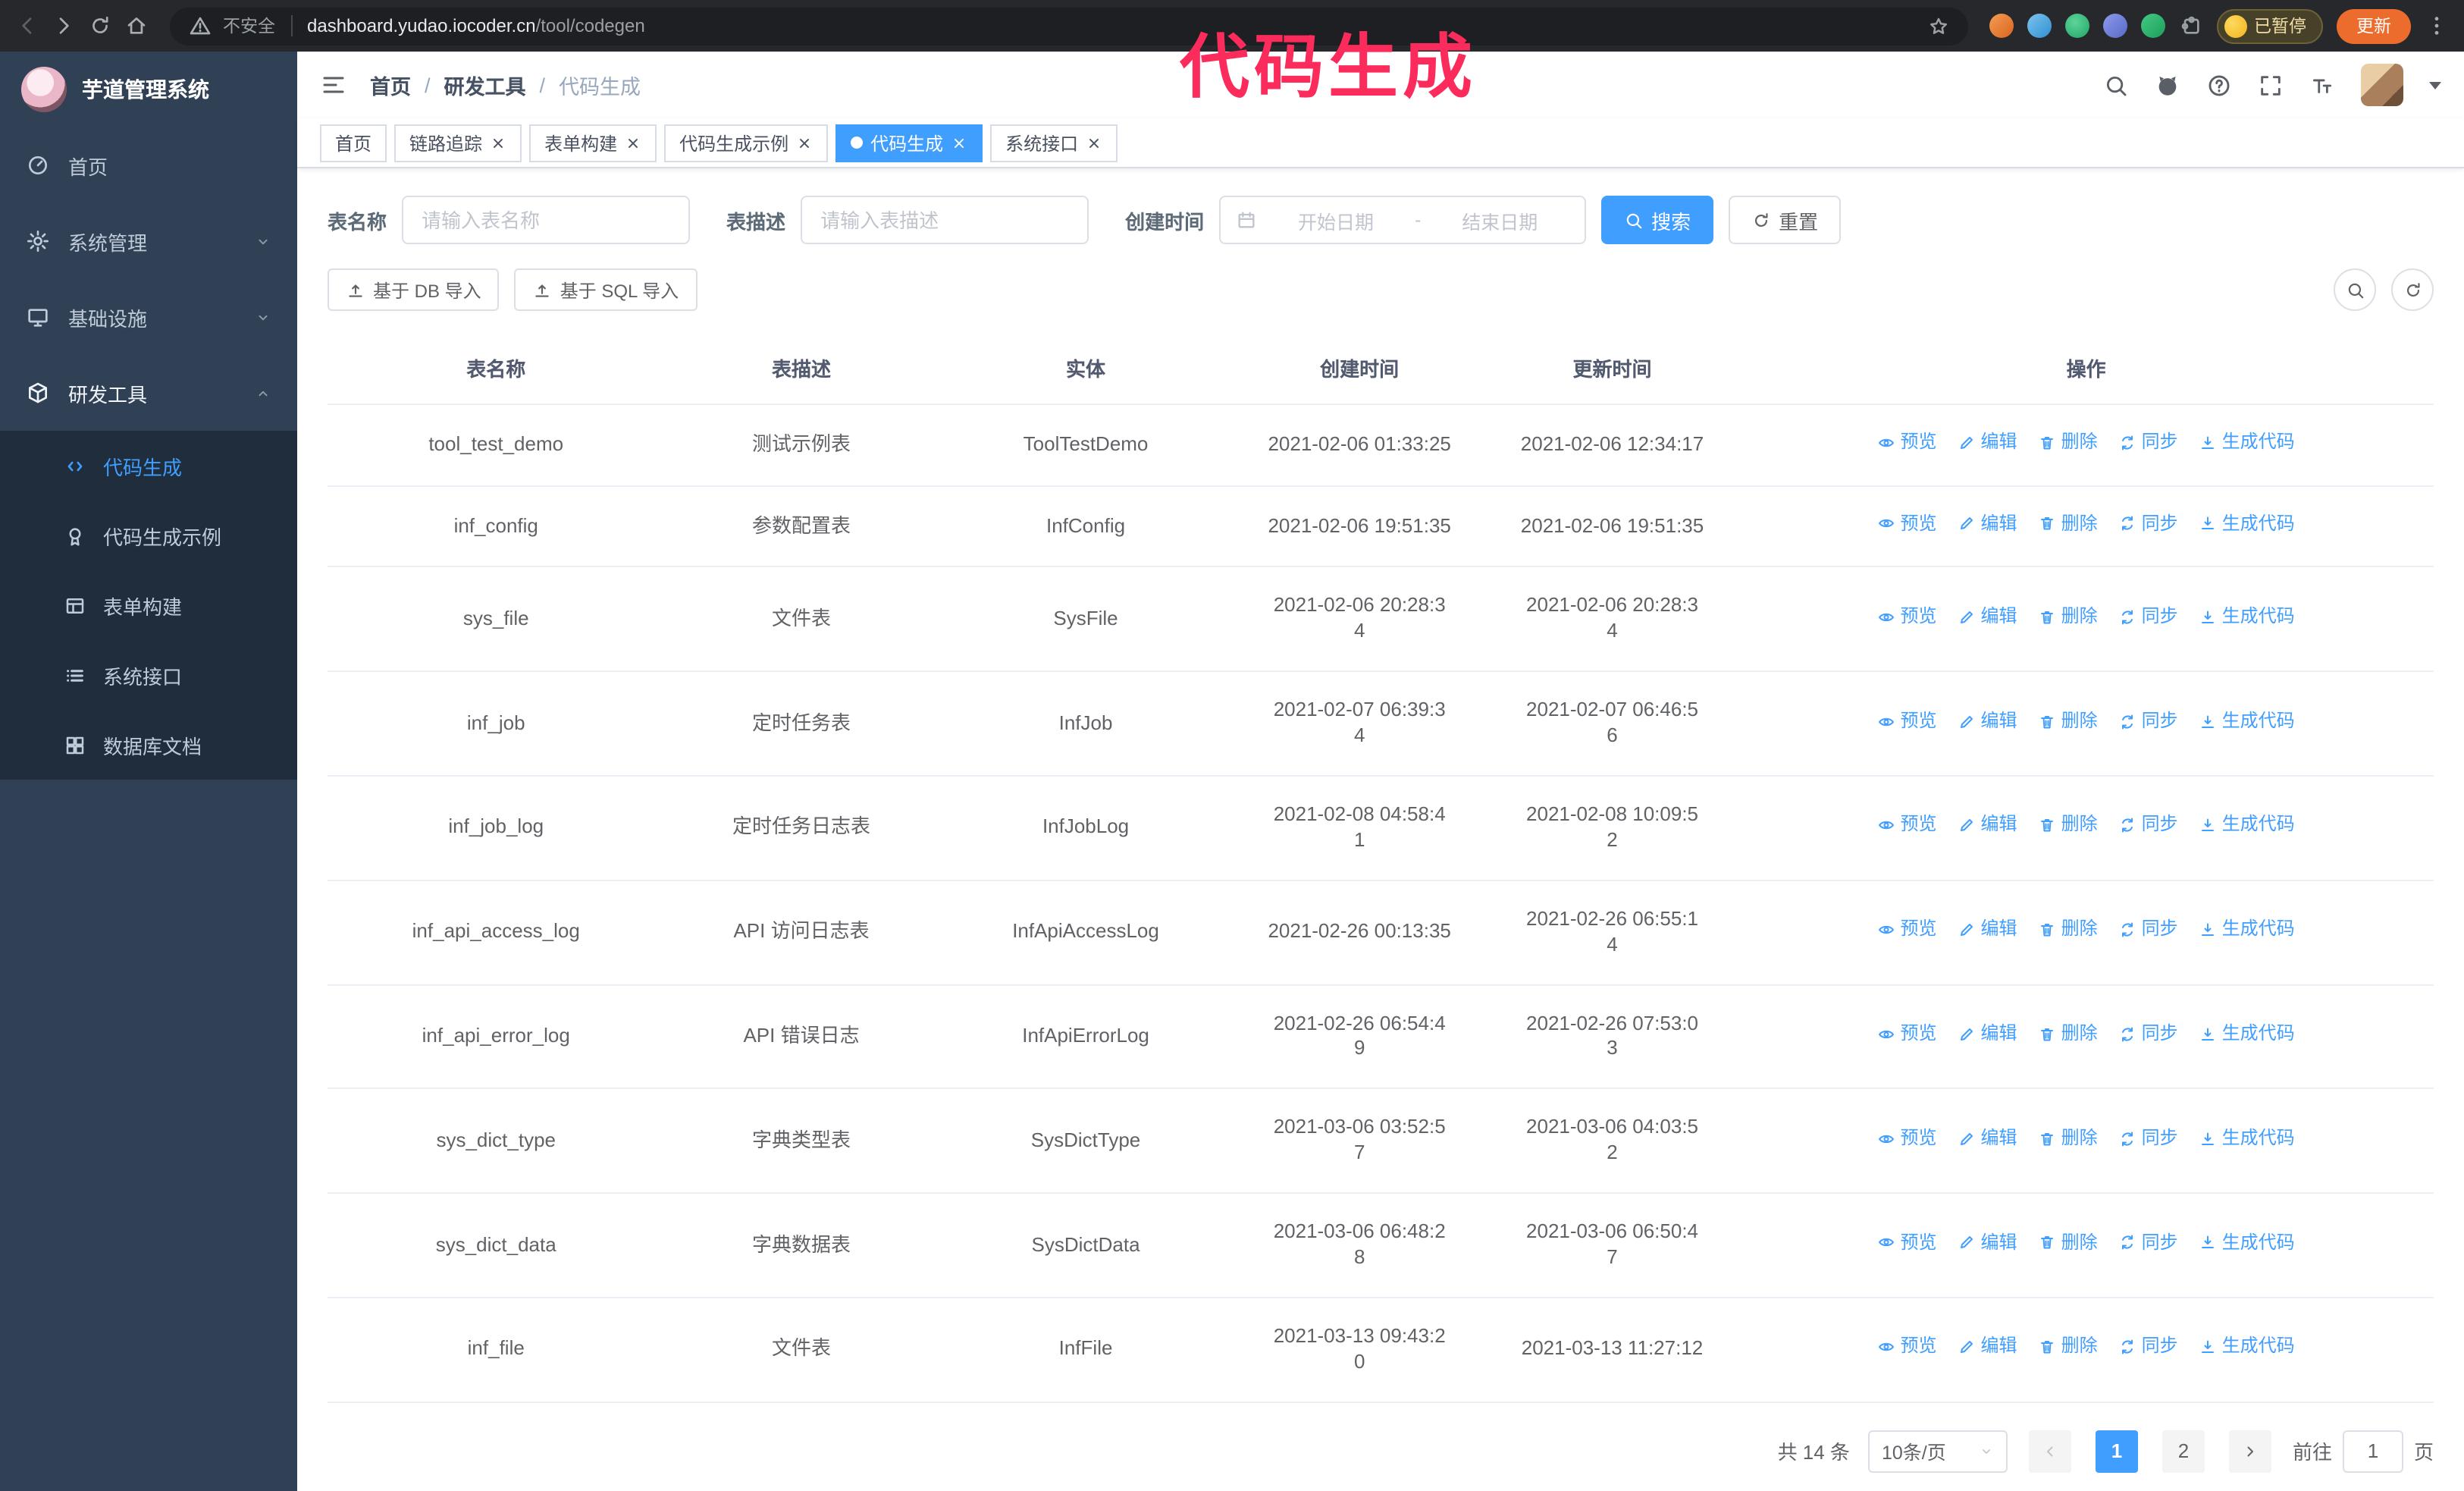 The height and width of the screenshot is (1491, 2464). I want to click on tab-codegen: 代码生成, so click(909, 143).